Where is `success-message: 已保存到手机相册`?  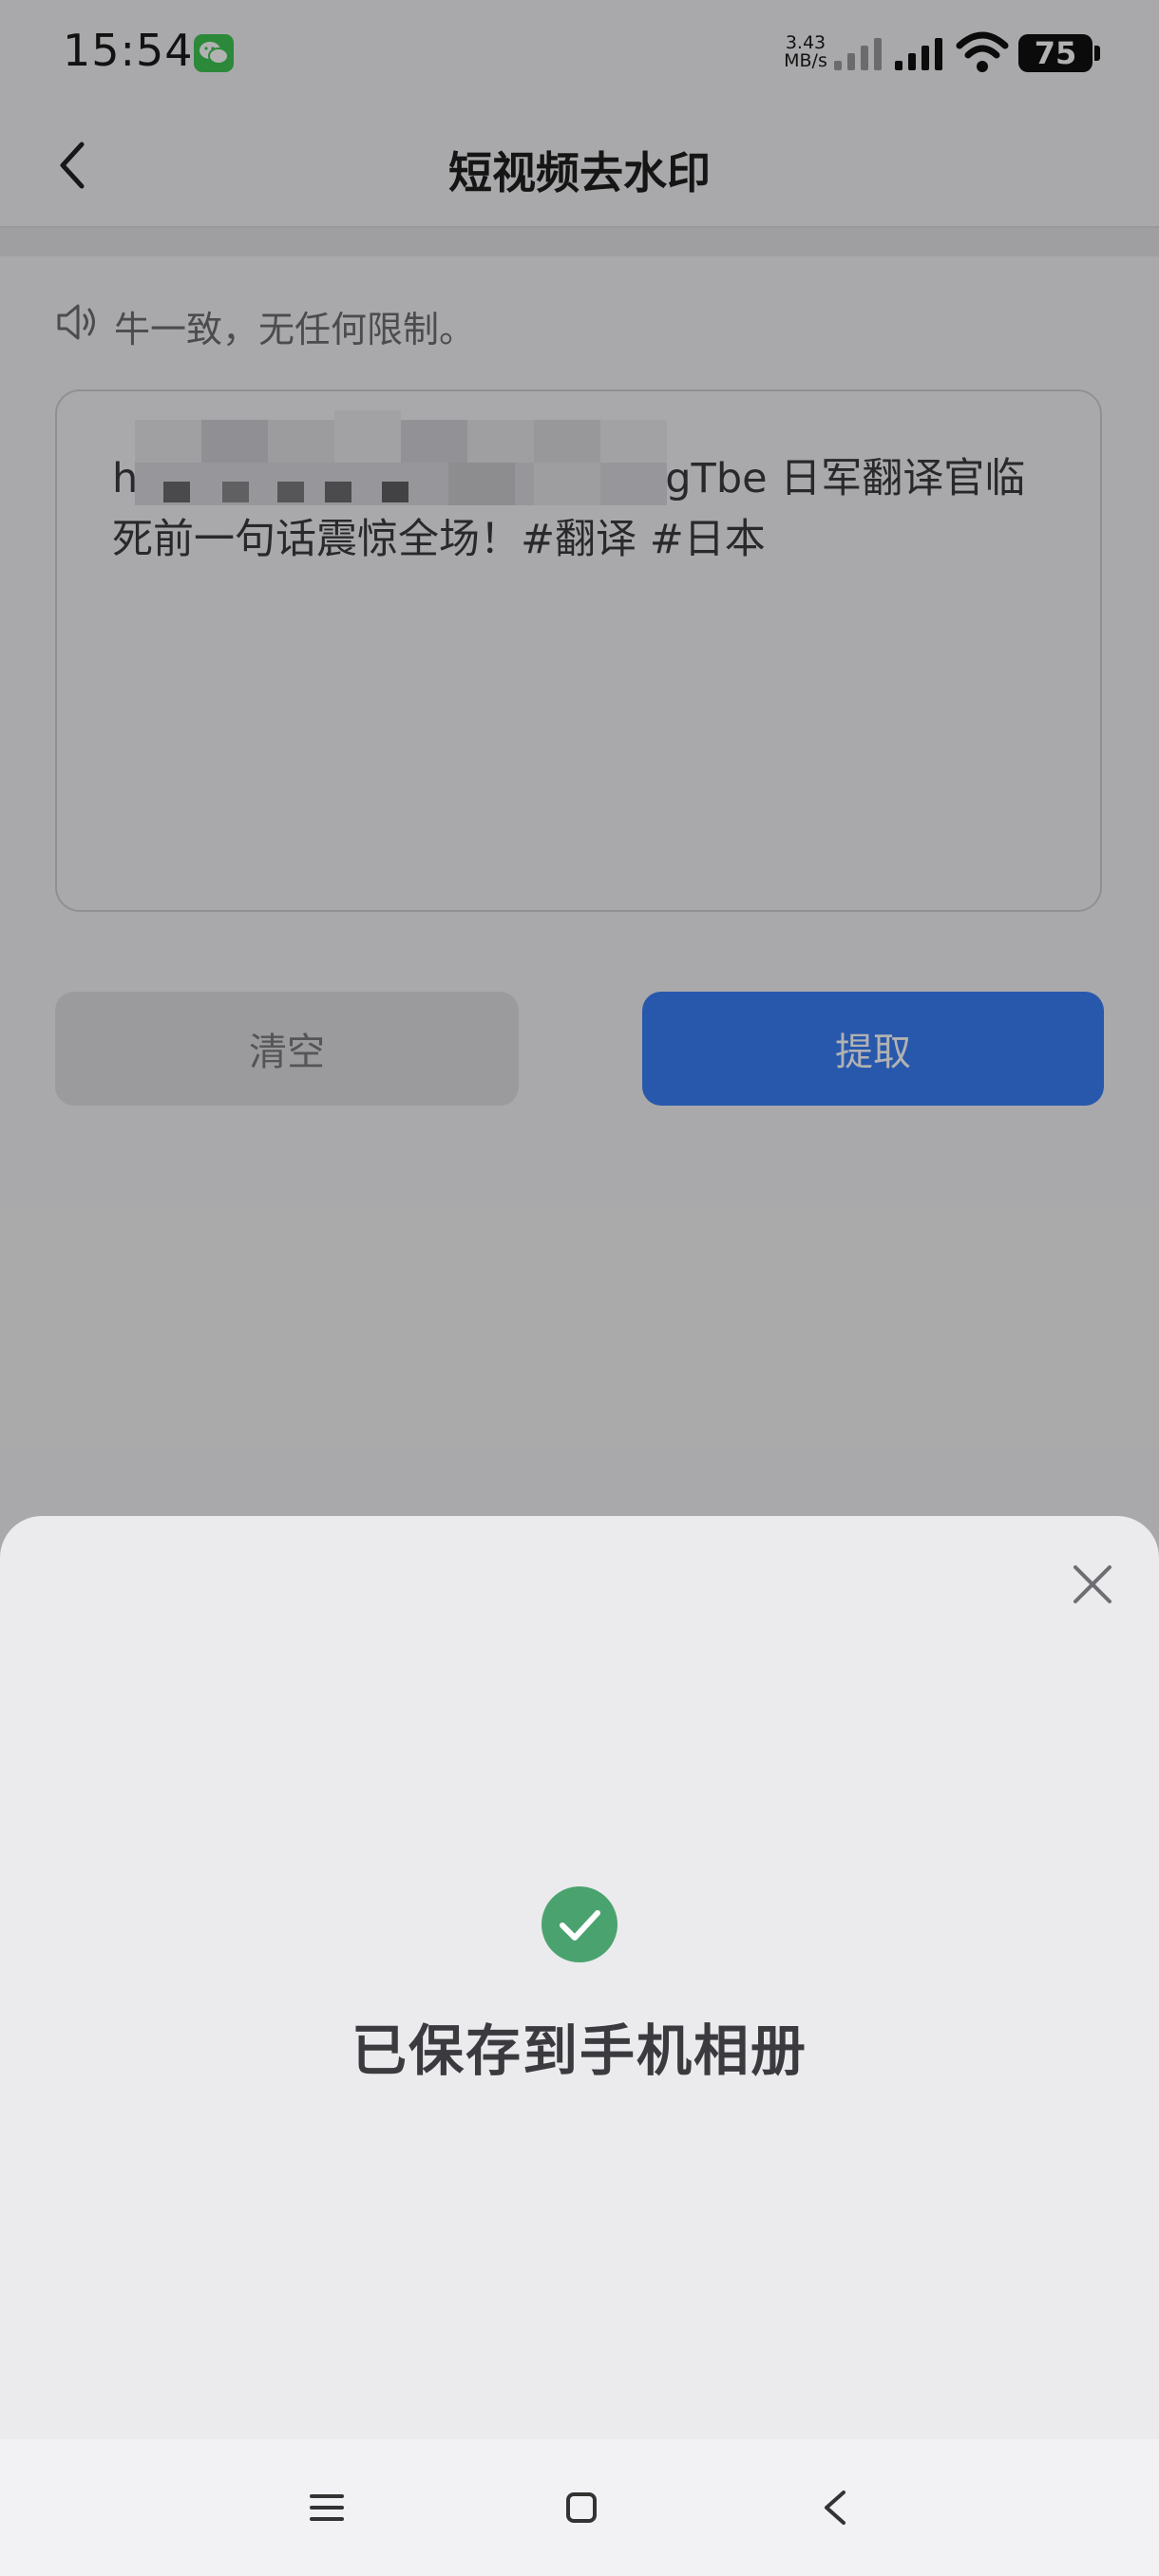
success-message: 已保存到手机相册 is located at coordinates (579, 2050).